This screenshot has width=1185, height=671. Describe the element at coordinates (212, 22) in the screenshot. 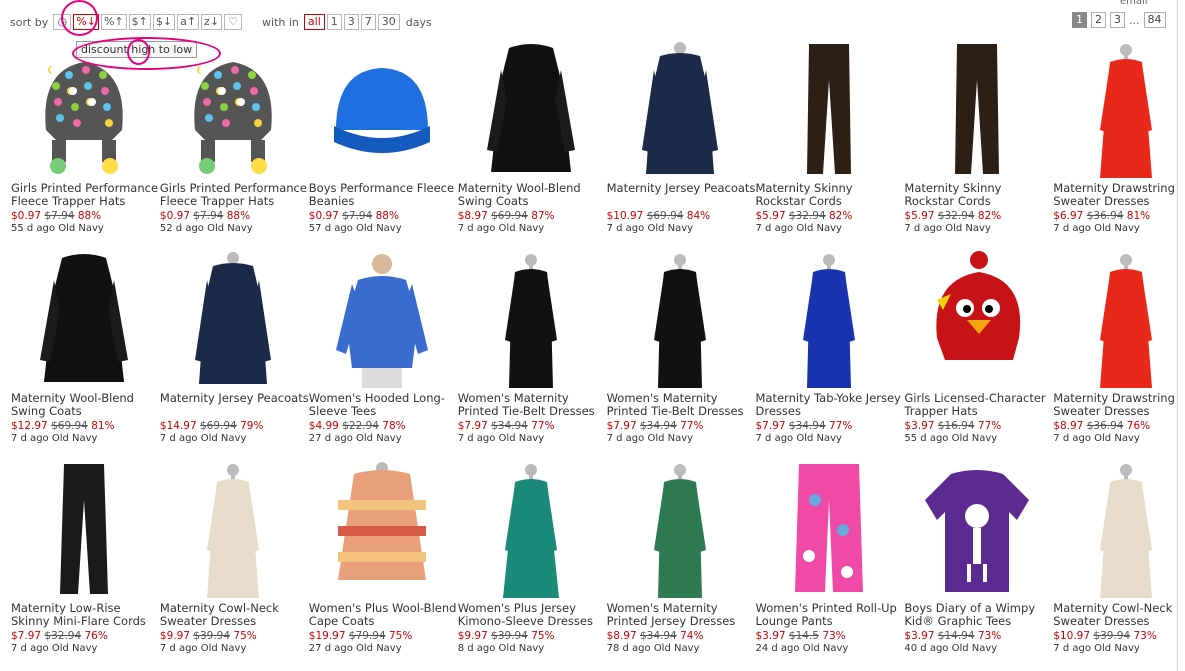

I see `sort-button-6: z↓` at that location.